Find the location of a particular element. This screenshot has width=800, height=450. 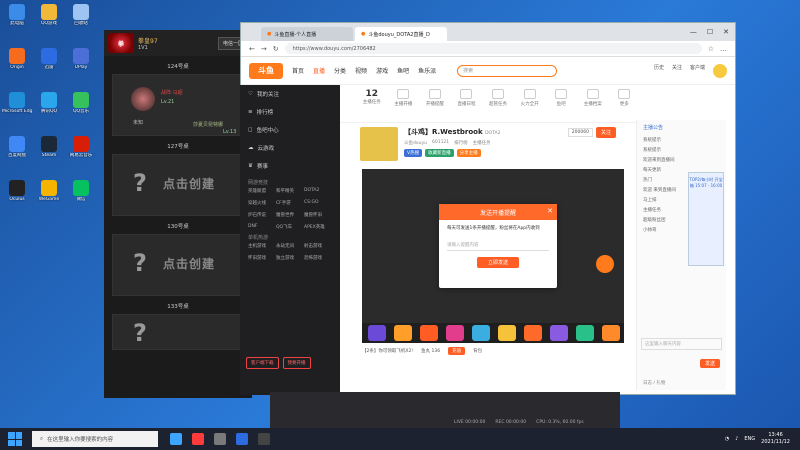

nav-home: 首页 is located at coordinates (298, 70).